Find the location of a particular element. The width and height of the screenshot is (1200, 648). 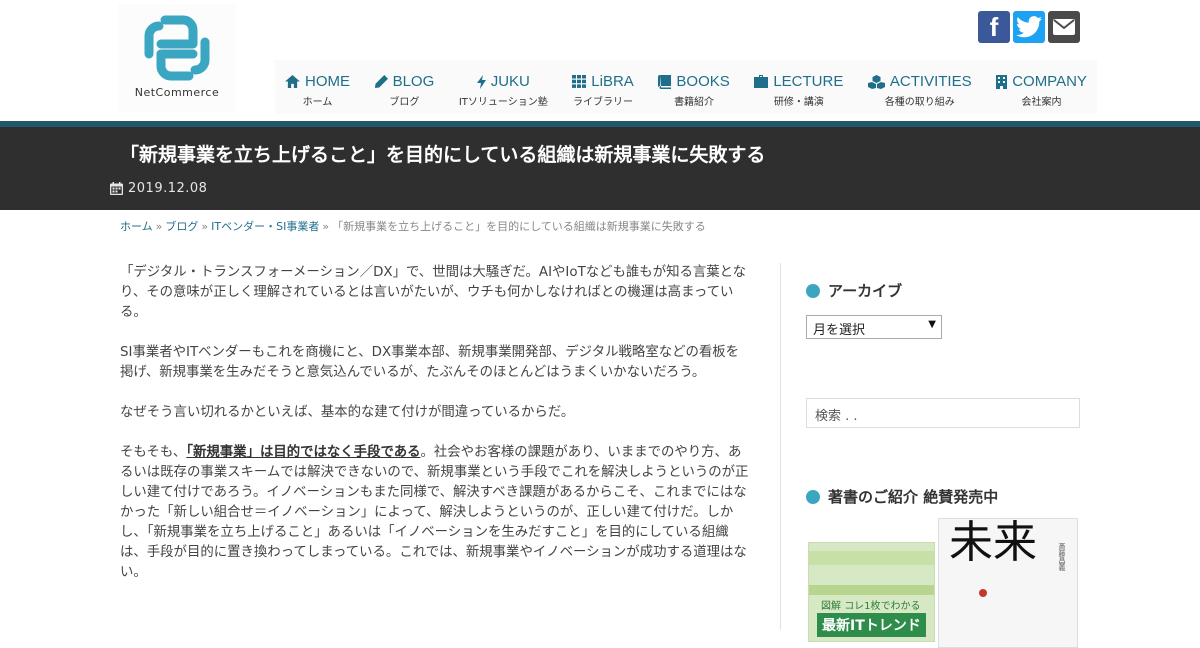

book-line: コレ1枚でわかる is located at coordinates (882, 606).